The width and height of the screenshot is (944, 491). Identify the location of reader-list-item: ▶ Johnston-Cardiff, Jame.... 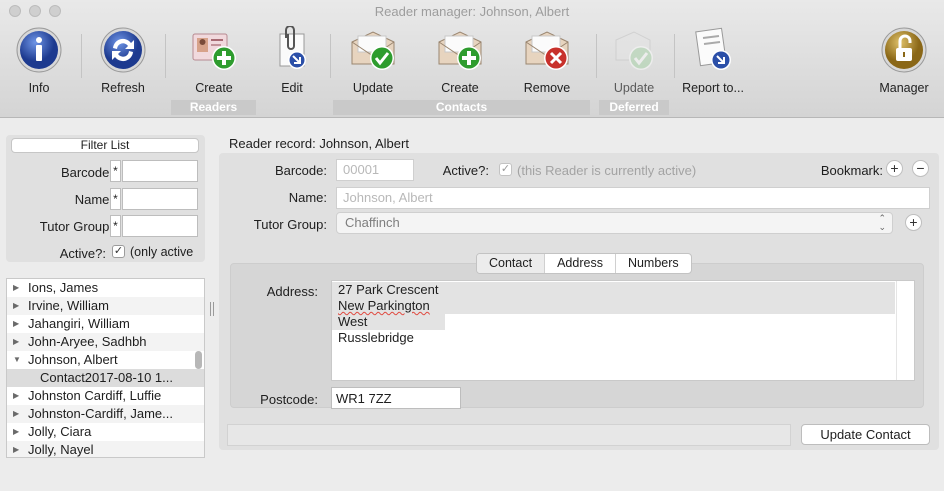
(105, 414).